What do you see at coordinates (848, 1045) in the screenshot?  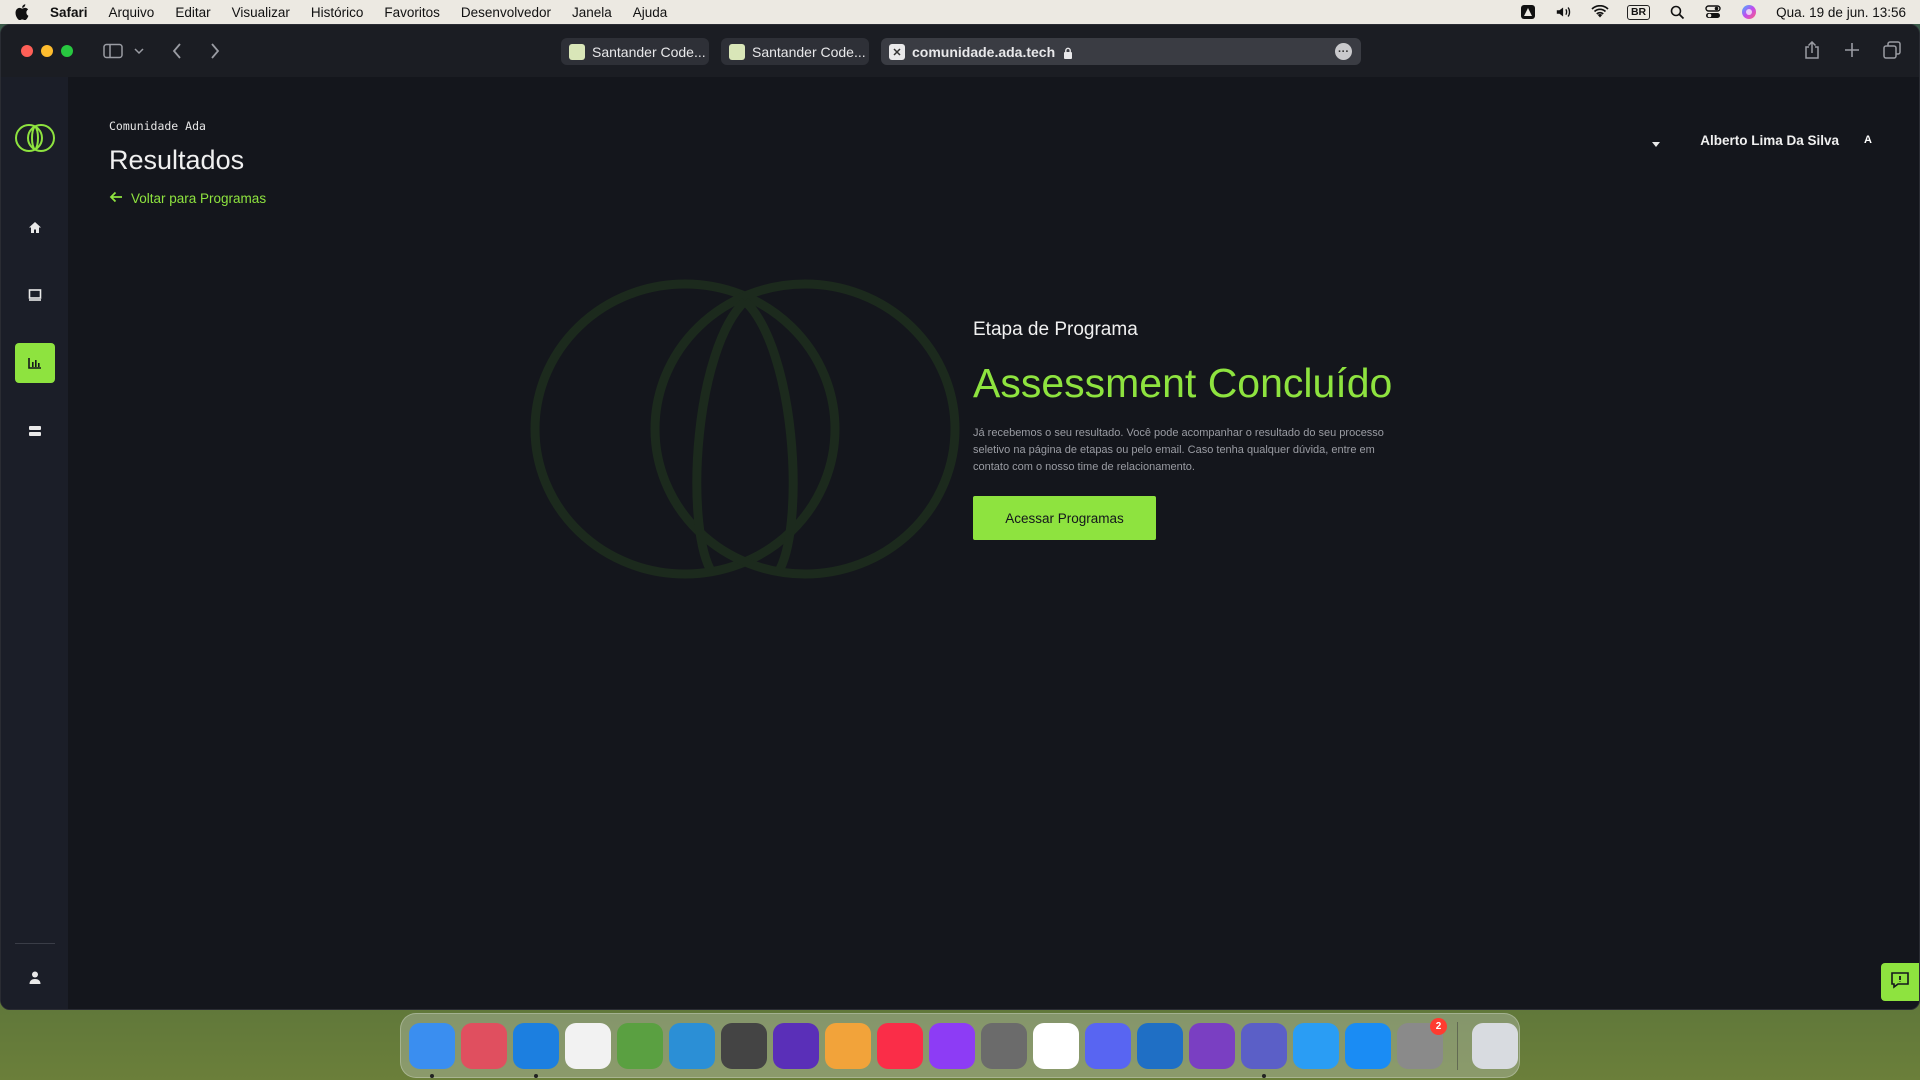 I see `photos-icon` at bounding box center [848, 1045].